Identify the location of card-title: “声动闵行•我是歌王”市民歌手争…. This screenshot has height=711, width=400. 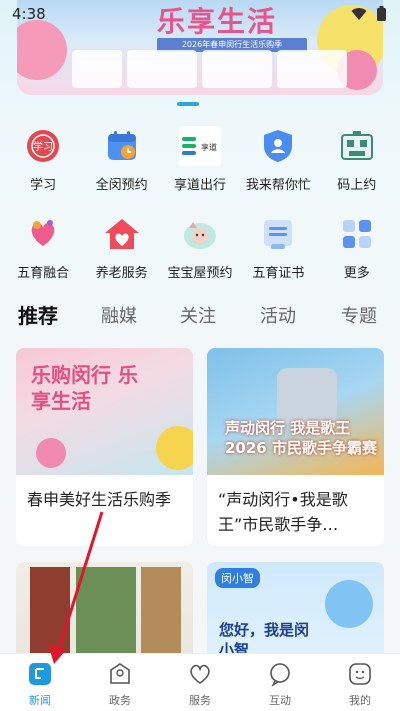
(283, 512).